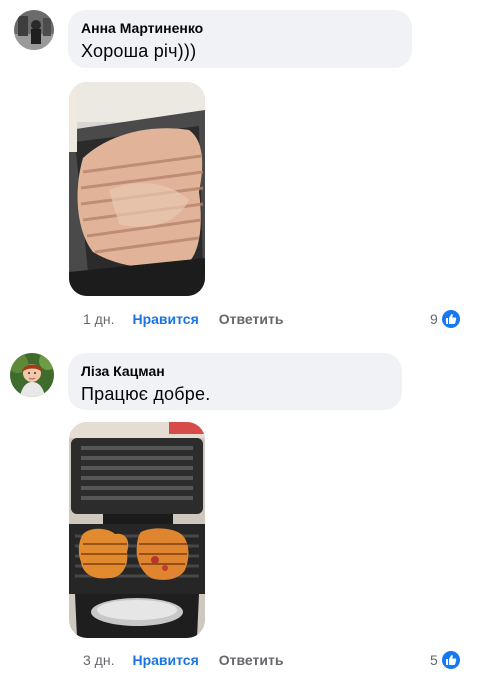 This screenshot has height=681, width=480. What do you see at coordinates (139, 51) in the screenshot?
I see `comment-text: Хороша річ)))` at bounding box center [139, 51].